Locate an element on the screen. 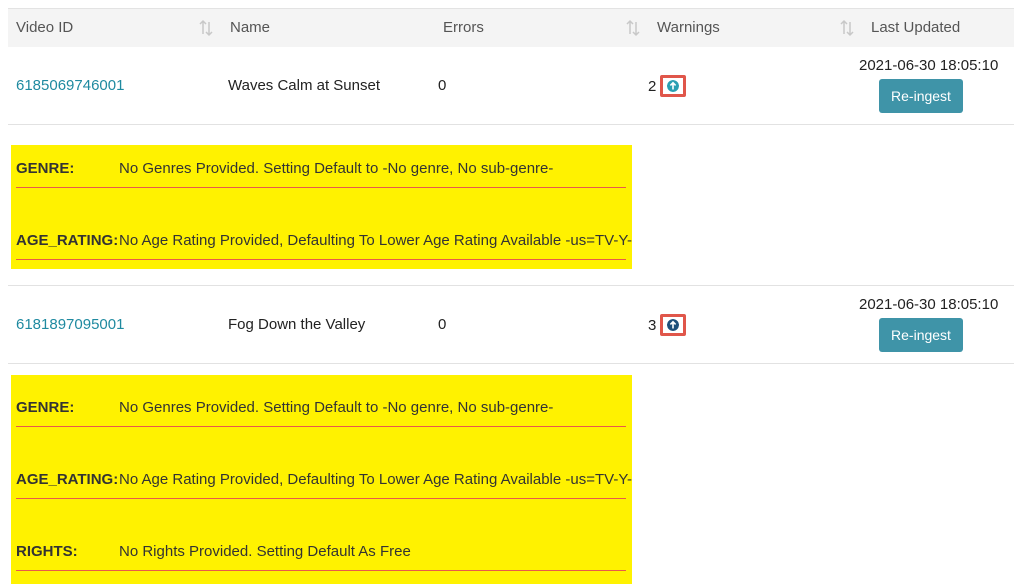  video-id-link: 6181897095001 is located at coordinates (70, 324).